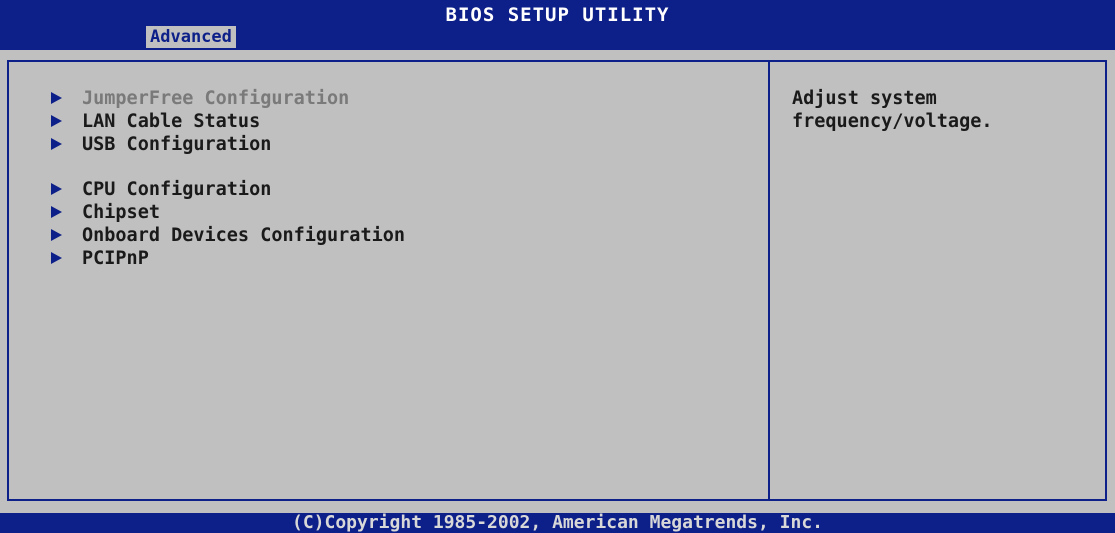 The image size is (1115, 533). I want to click on title-bar: BIOS SETUP UTILITY Advanced, so click(557, 25).